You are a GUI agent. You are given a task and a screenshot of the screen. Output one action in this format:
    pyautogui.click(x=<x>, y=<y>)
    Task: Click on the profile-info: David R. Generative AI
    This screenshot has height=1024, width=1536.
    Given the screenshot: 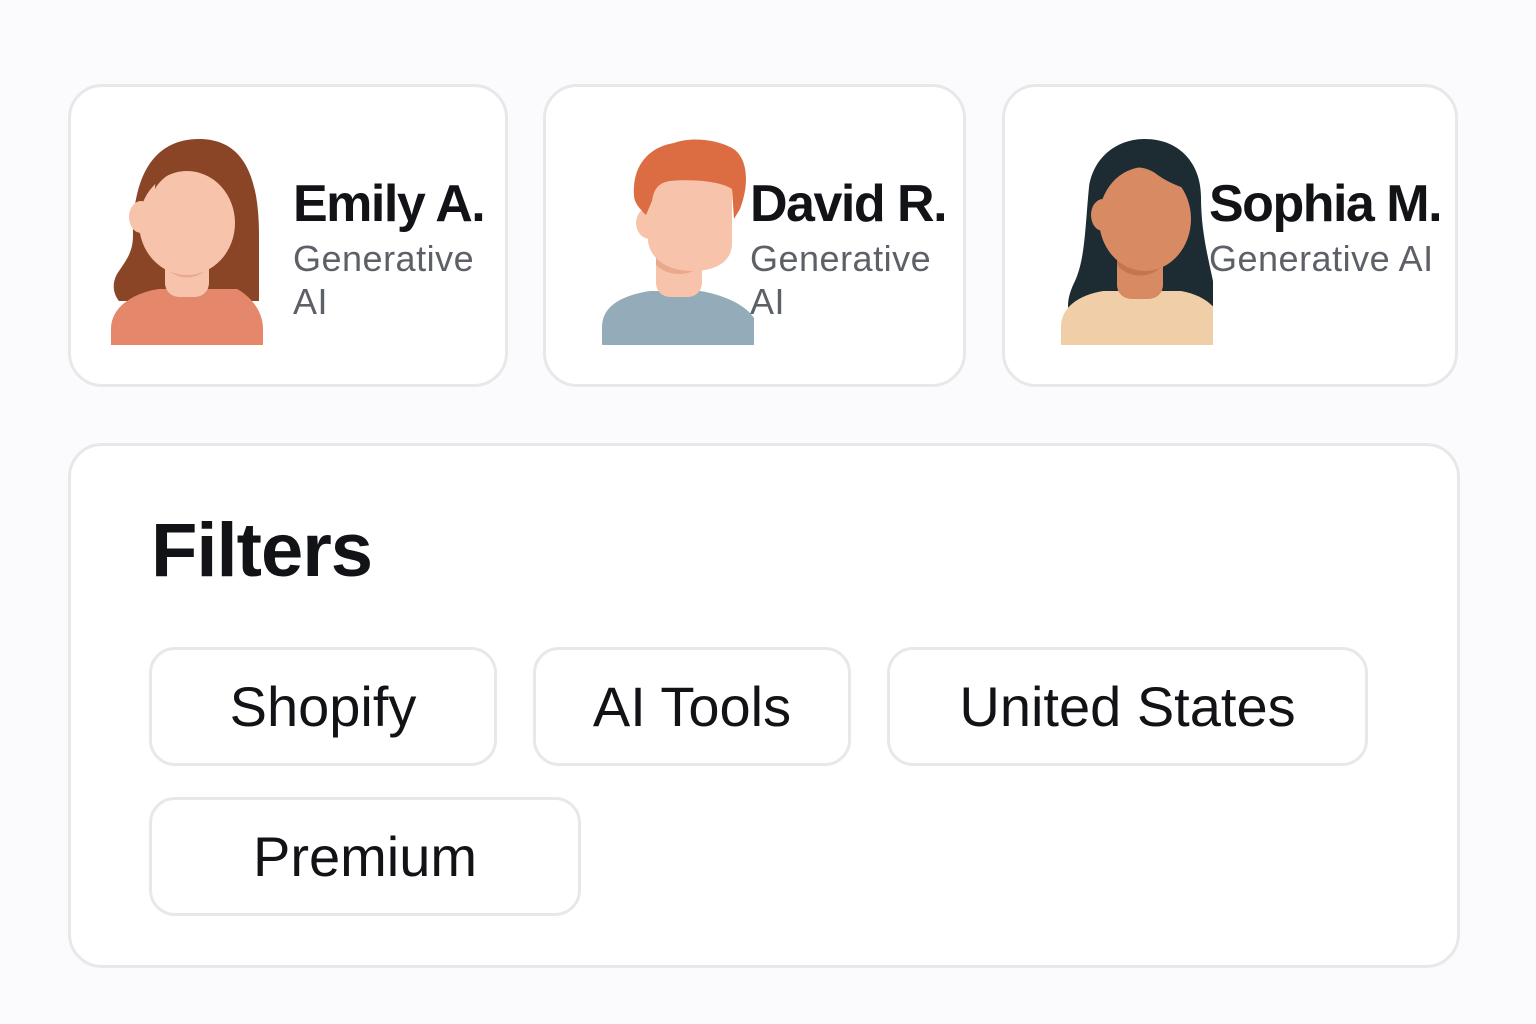 What is the action you would take?
    pyautogui.click(x=855, y=249)
    